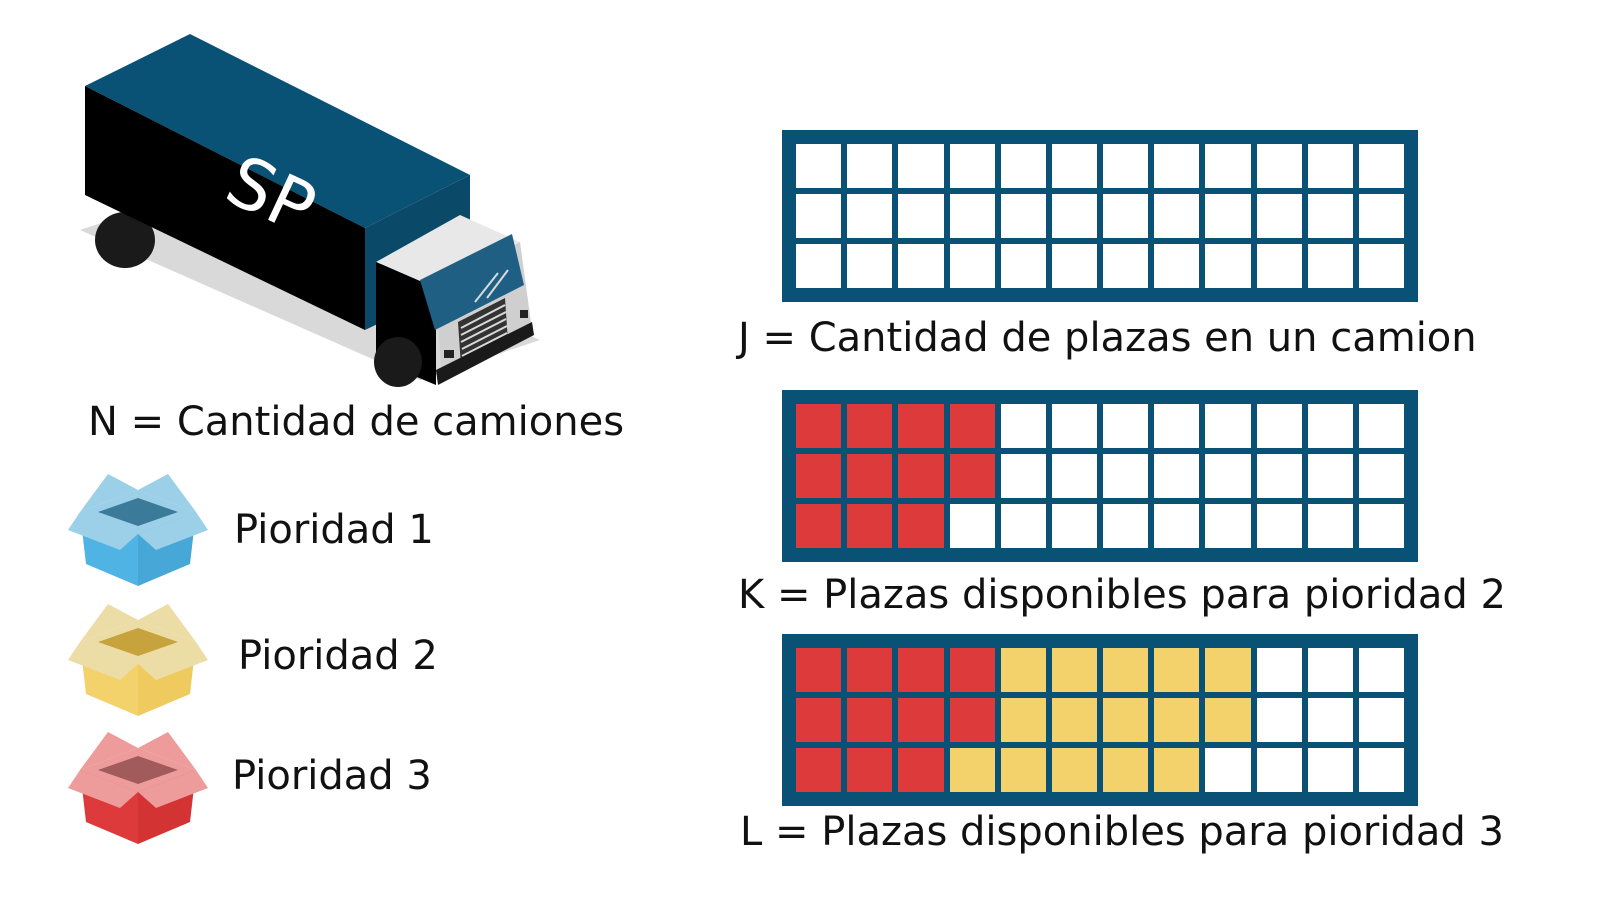  I want to click on priority-3-box-icon, so click(138, 788).